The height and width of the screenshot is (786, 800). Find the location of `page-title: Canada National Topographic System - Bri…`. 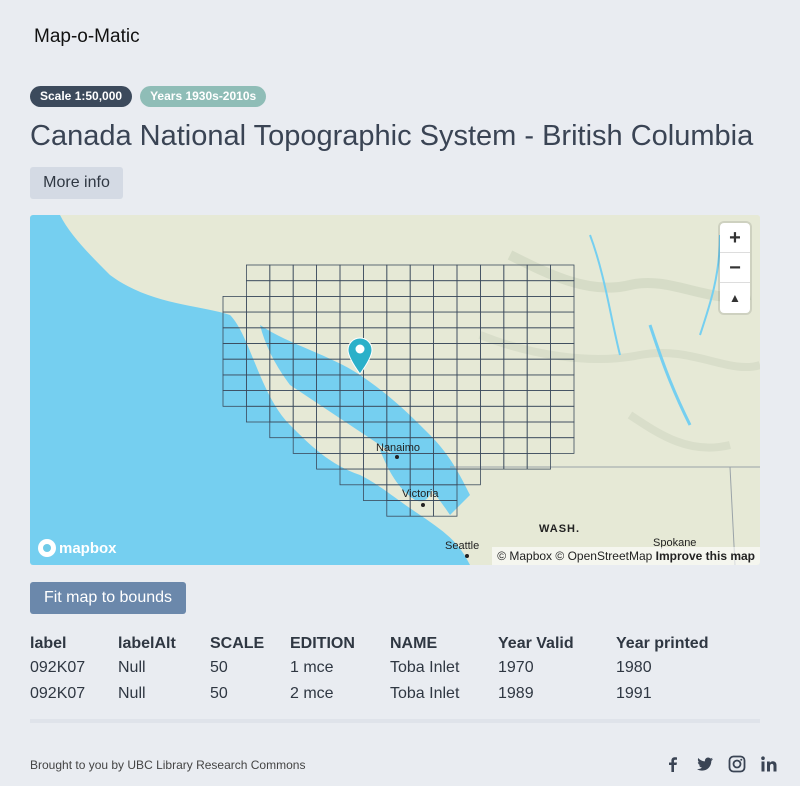

page-title: Canada National Topographic System - Bri… is located at coordinates (392, 136).